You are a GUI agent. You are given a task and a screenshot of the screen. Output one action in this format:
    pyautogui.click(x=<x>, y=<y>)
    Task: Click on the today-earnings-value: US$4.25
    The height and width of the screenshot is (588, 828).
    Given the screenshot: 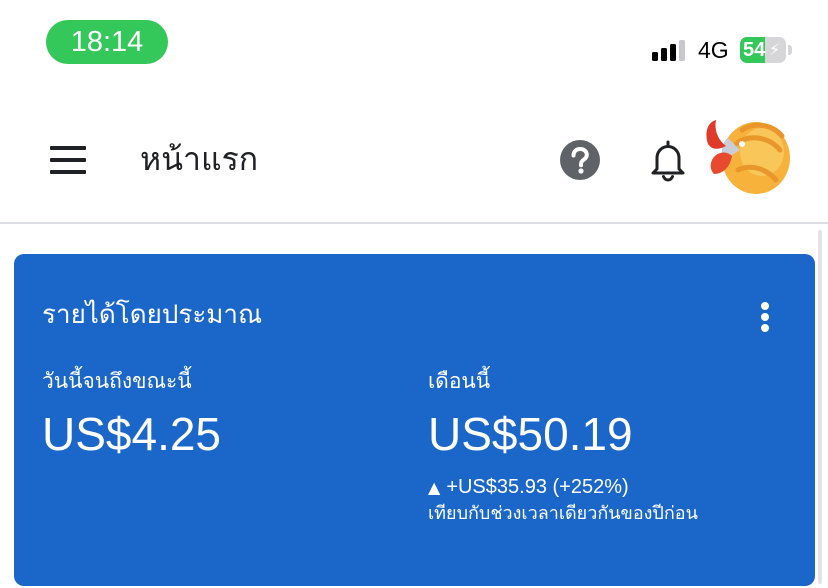 What is the action you would take?
    pyautogui.click(x=132, y=434)
    